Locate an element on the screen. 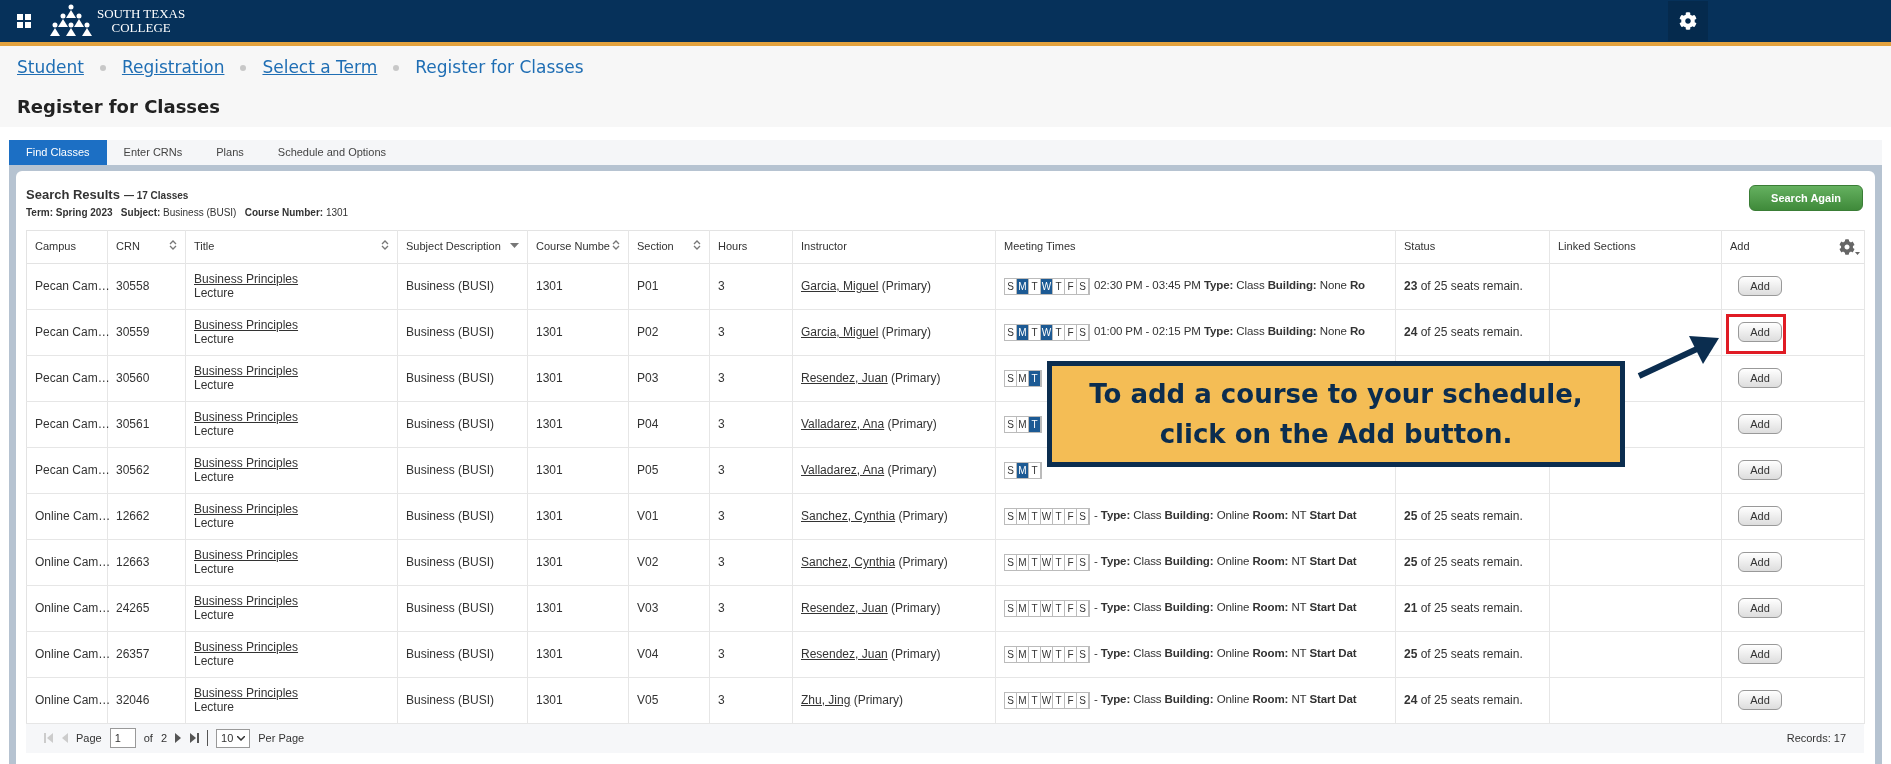  day-box: W is located at coordinates (1047, 700).